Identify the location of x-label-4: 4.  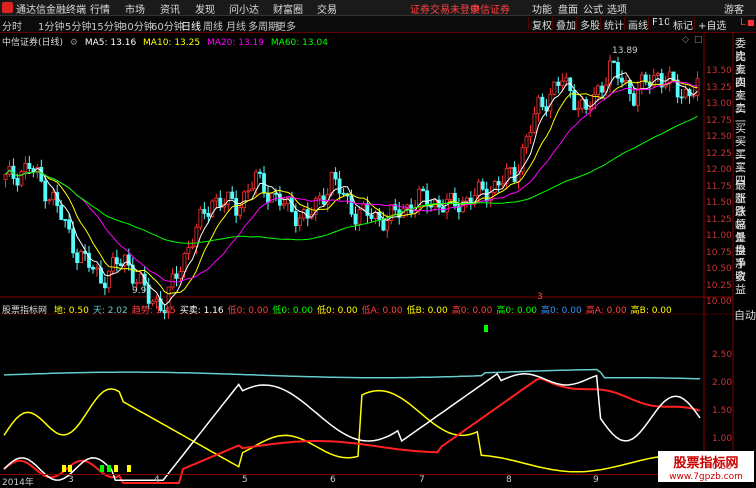
(157, 480).